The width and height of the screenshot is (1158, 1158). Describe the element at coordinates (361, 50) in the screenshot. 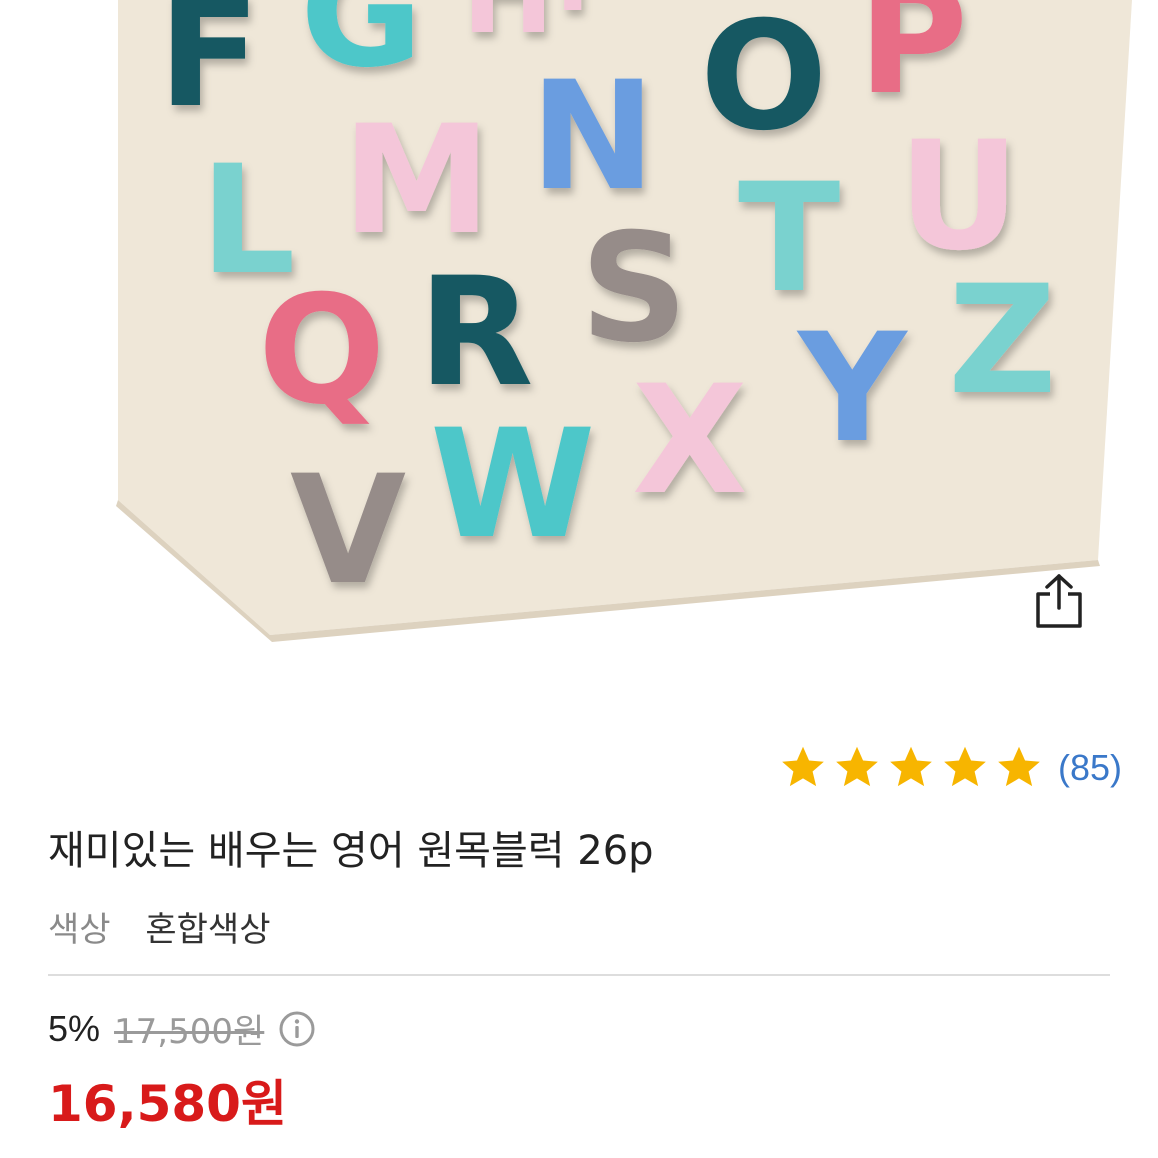

I see `letter-g: G` at that location.